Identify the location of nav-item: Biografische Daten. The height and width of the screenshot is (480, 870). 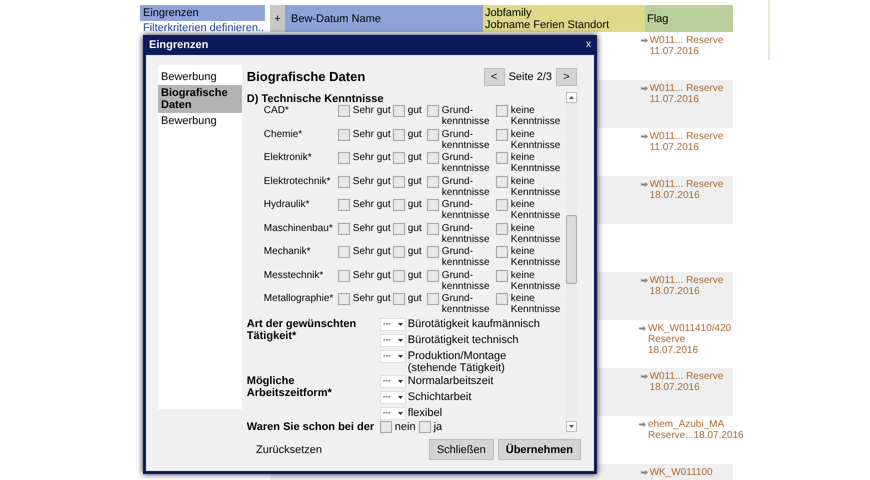
(200, 99).